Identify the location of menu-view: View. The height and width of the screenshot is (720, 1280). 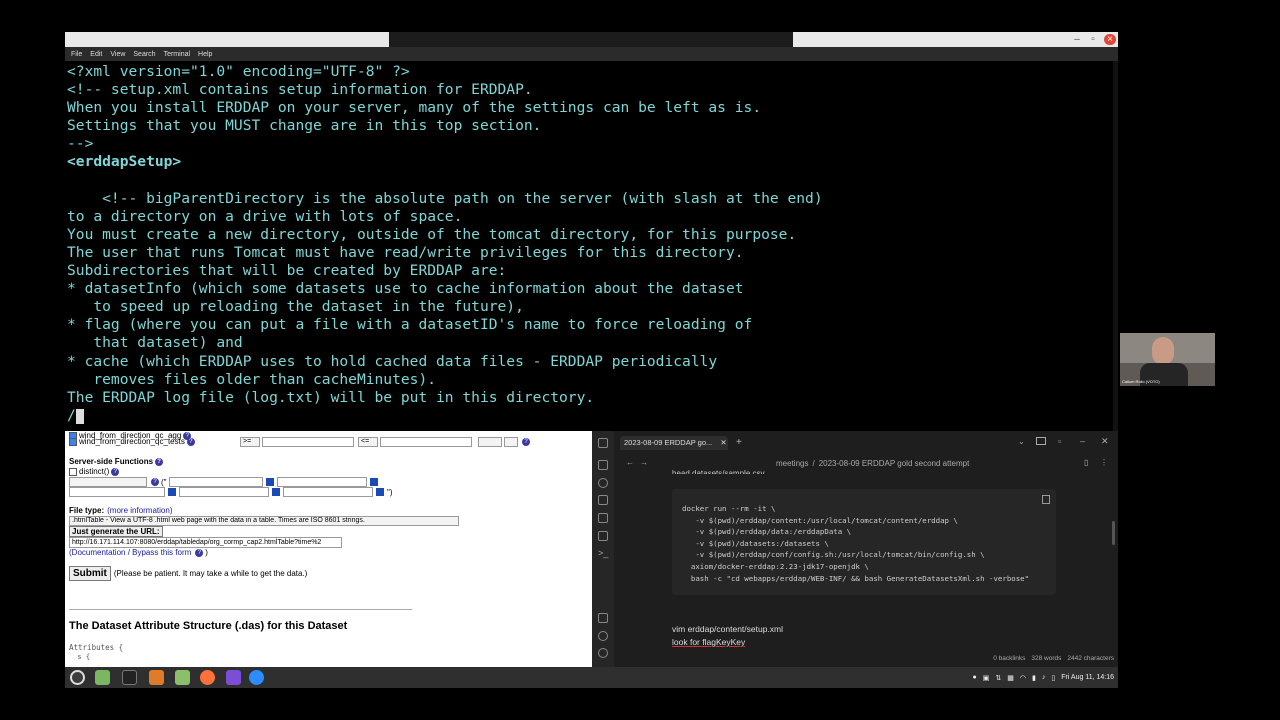
(117, 54).